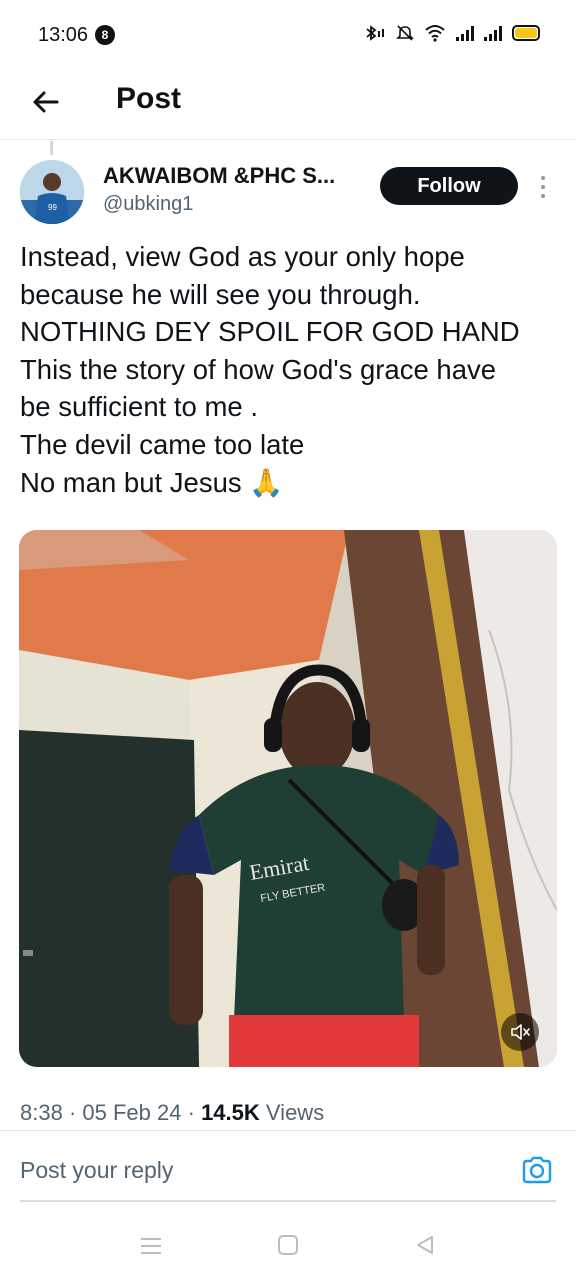 Image resolution: width=576 pixels, height=1280 pixels. I want to click on post-date: 05 Feb 24, so click(132, 1112).